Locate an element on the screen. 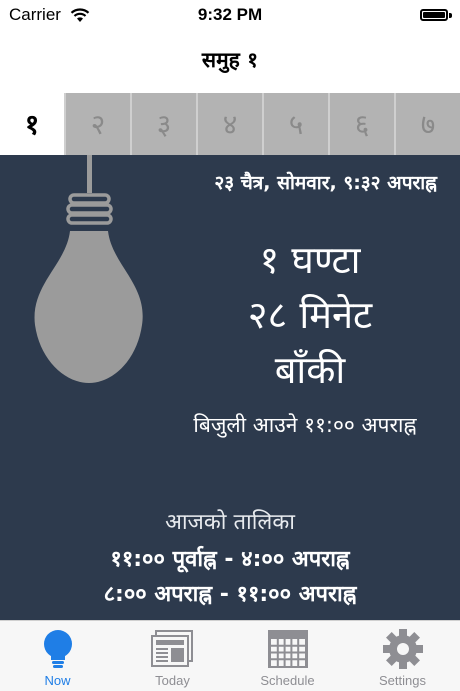 This screenshot has width=460, height=691. remaining-minutes: २८ मिनेट is located at coordinates (310, 315).